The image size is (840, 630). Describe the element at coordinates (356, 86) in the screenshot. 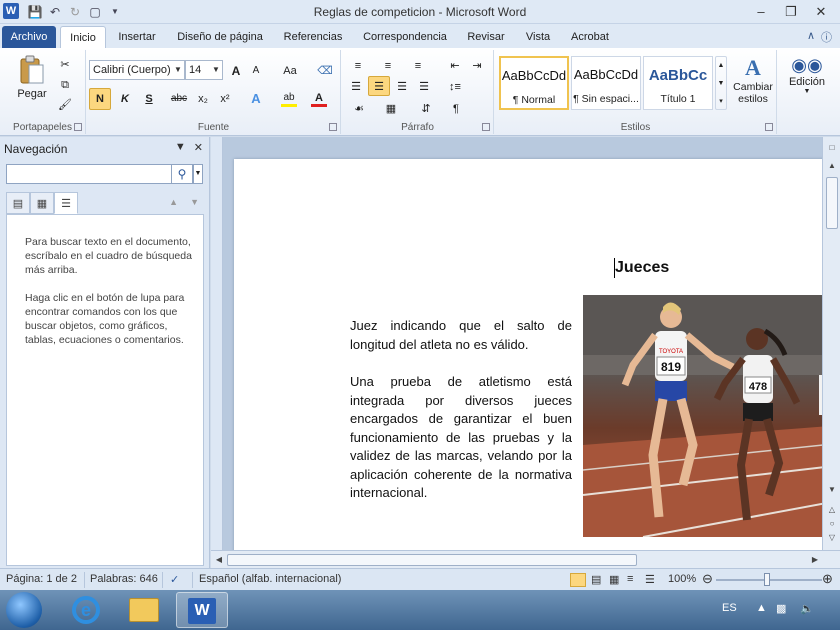

I see `align-left-icon: ☰` at that location.